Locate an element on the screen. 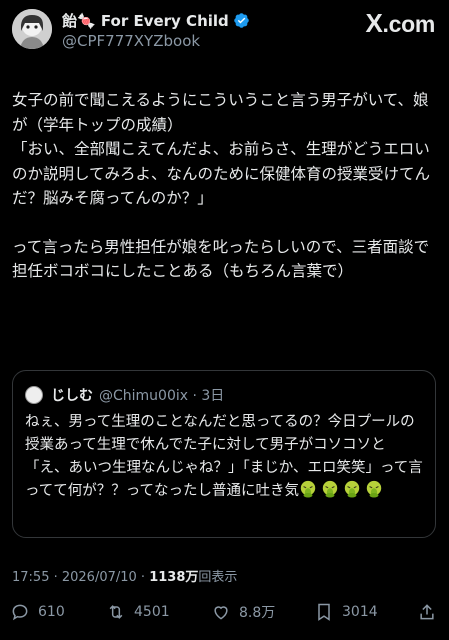 This screenshot has height=640, width=449. action-bar: 610 4501 8.8万 3014 is located at coordinates (224, 613).